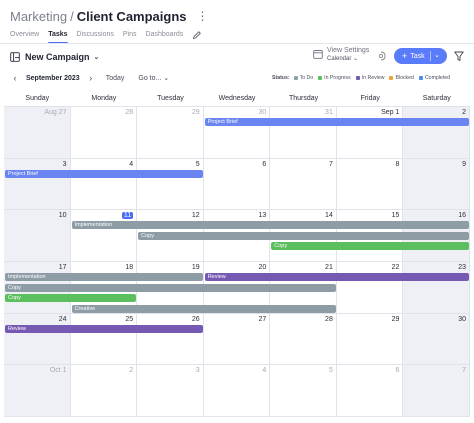 The width and height of the screenshot is (474, 423). Describe the element at coordinates (104, 236) in the screenshot. I see `calendar-day-cell: 11` at that location.